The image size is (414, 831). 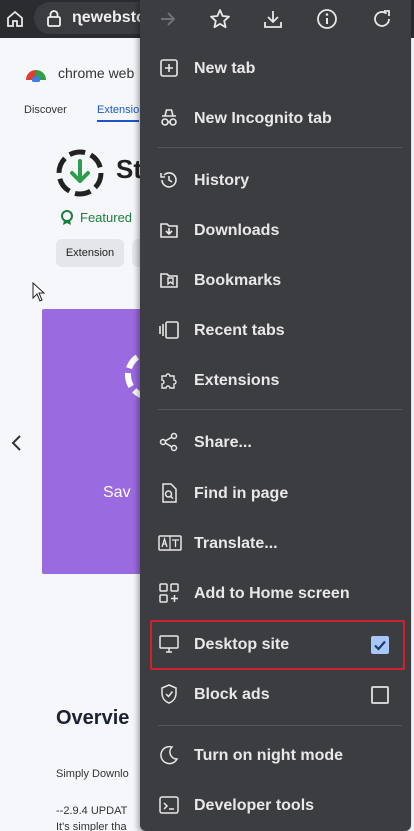 I want to click on url-text: ɳewebsto, so click(x=109, y=17).